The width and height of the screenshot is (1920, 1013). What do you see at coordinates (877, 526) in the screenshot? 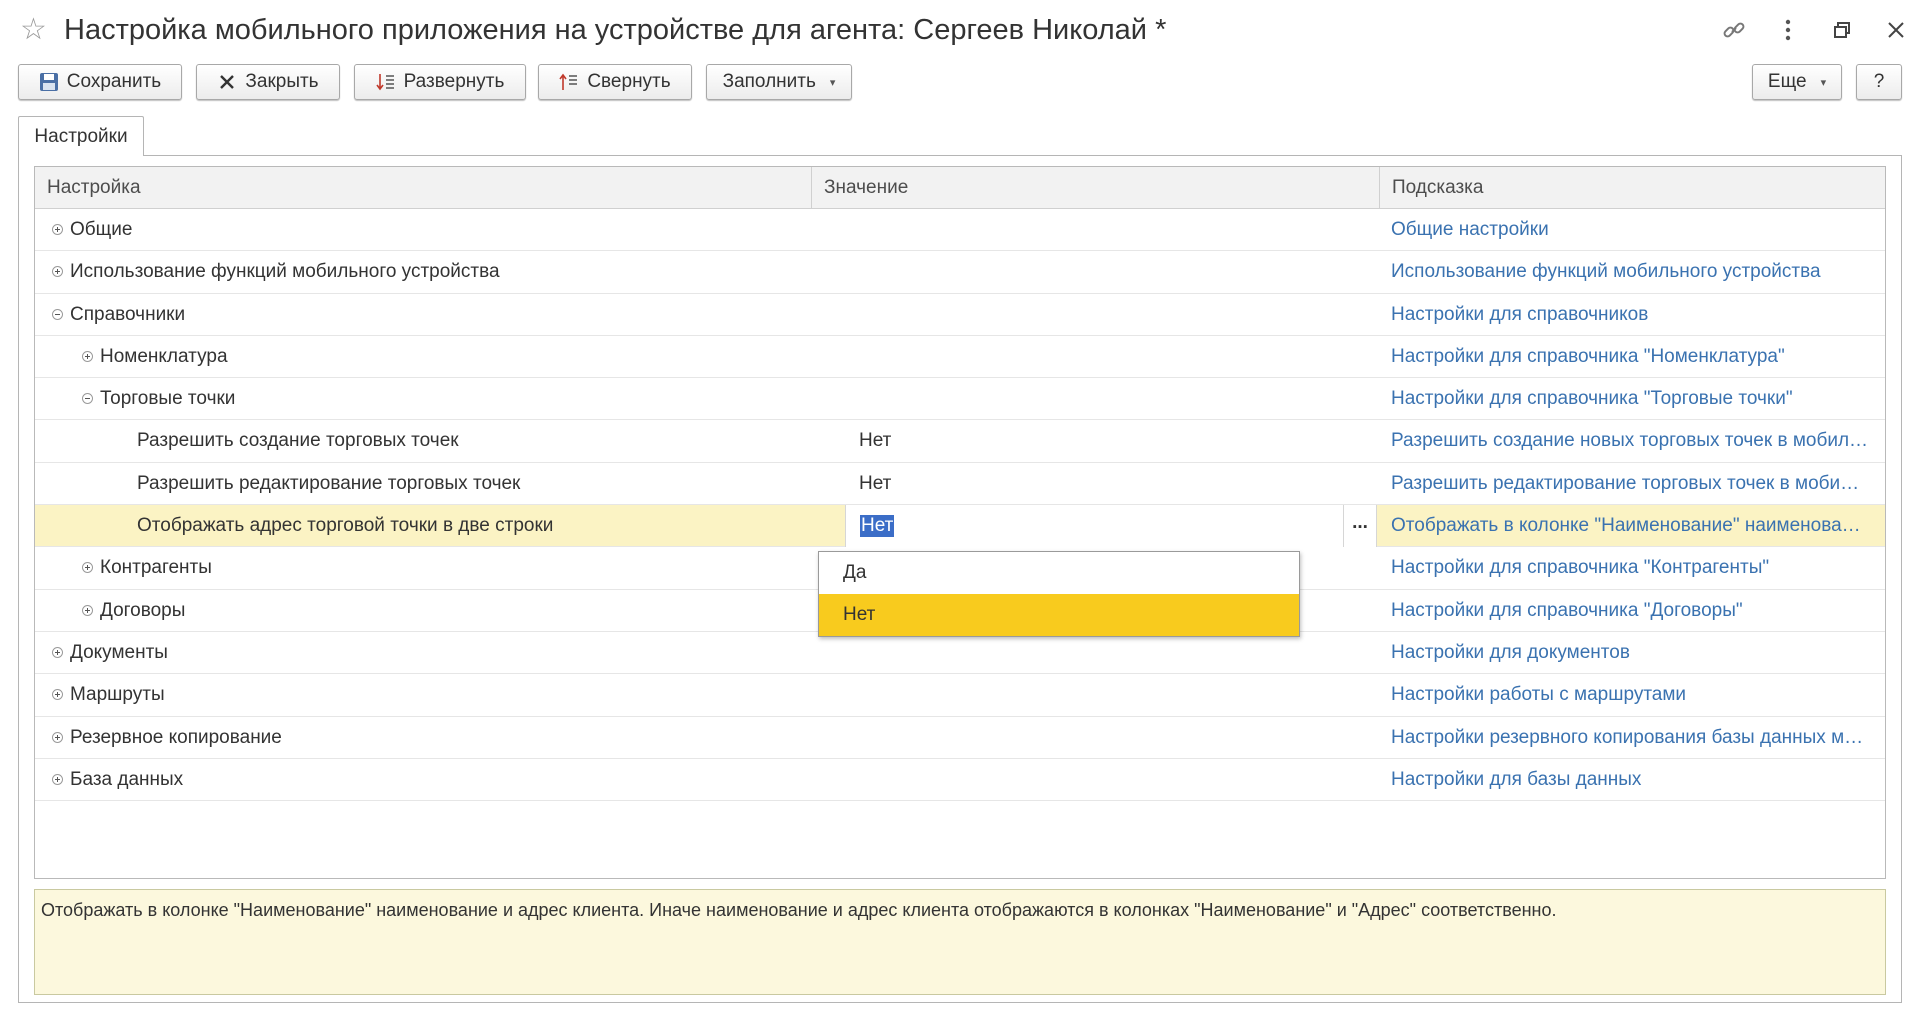
I see `value-input-text: Нет` at bounding box center [877, 526].